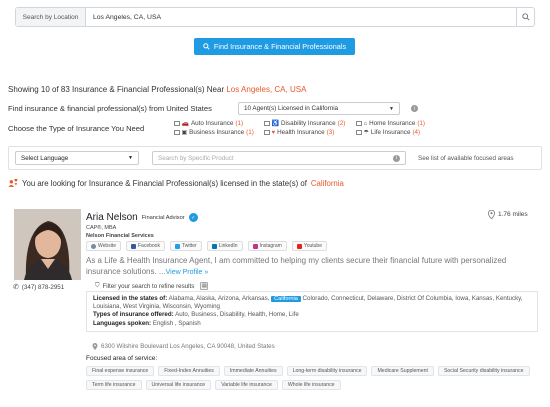  Describe the element at coordinates (392, 123) in the screenshot. I see `option-label: Home Insurance` at that location.